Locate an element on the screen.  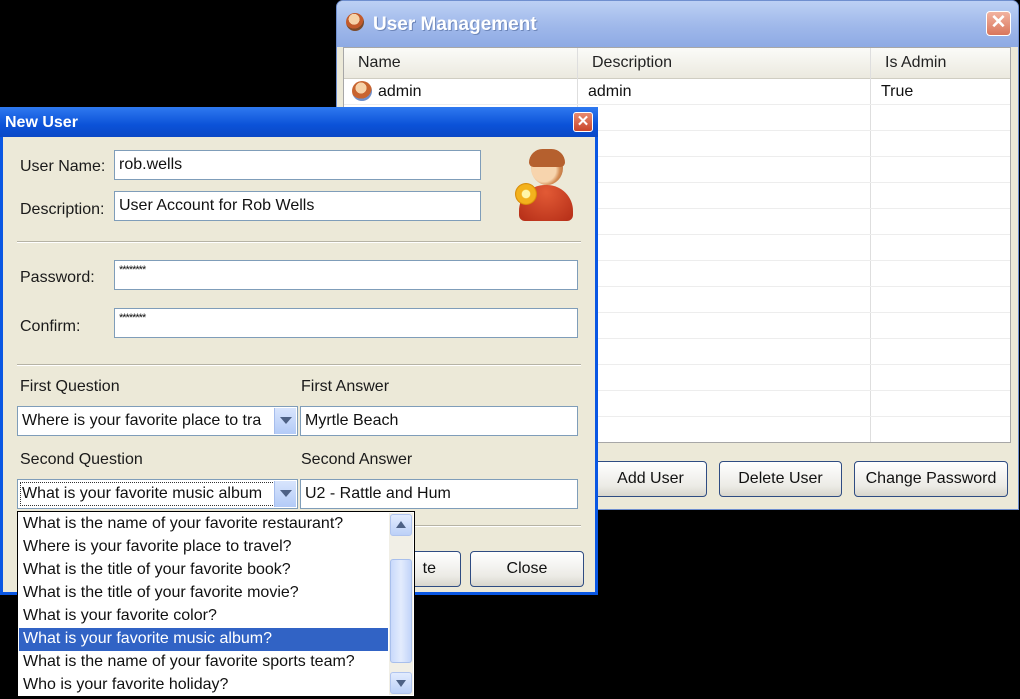
dropdown-option: What is your favorite color? is located at coordinates (203, 616).